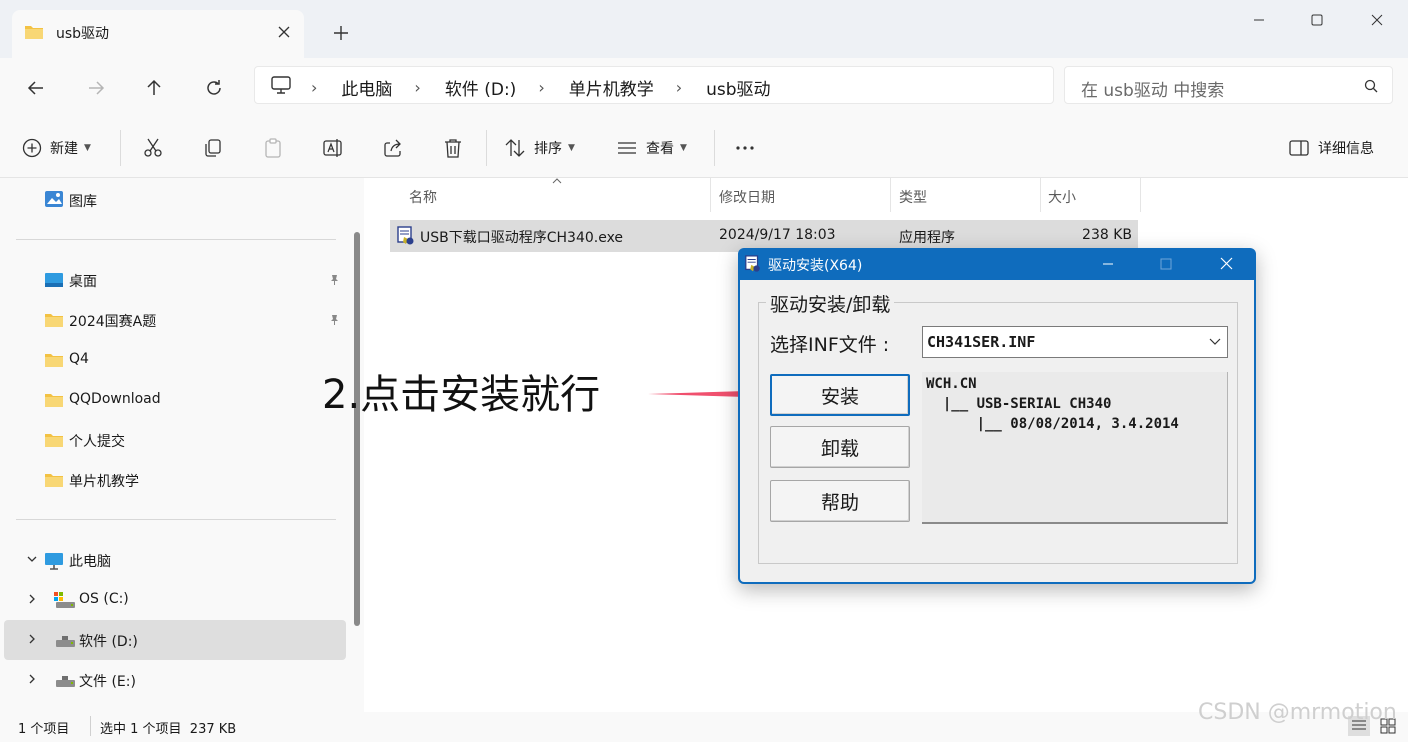 The width and height of the screenshot is (1408, 742). I want to click on sidebar-item-label: 2024国赛A题, so click(113, 322).